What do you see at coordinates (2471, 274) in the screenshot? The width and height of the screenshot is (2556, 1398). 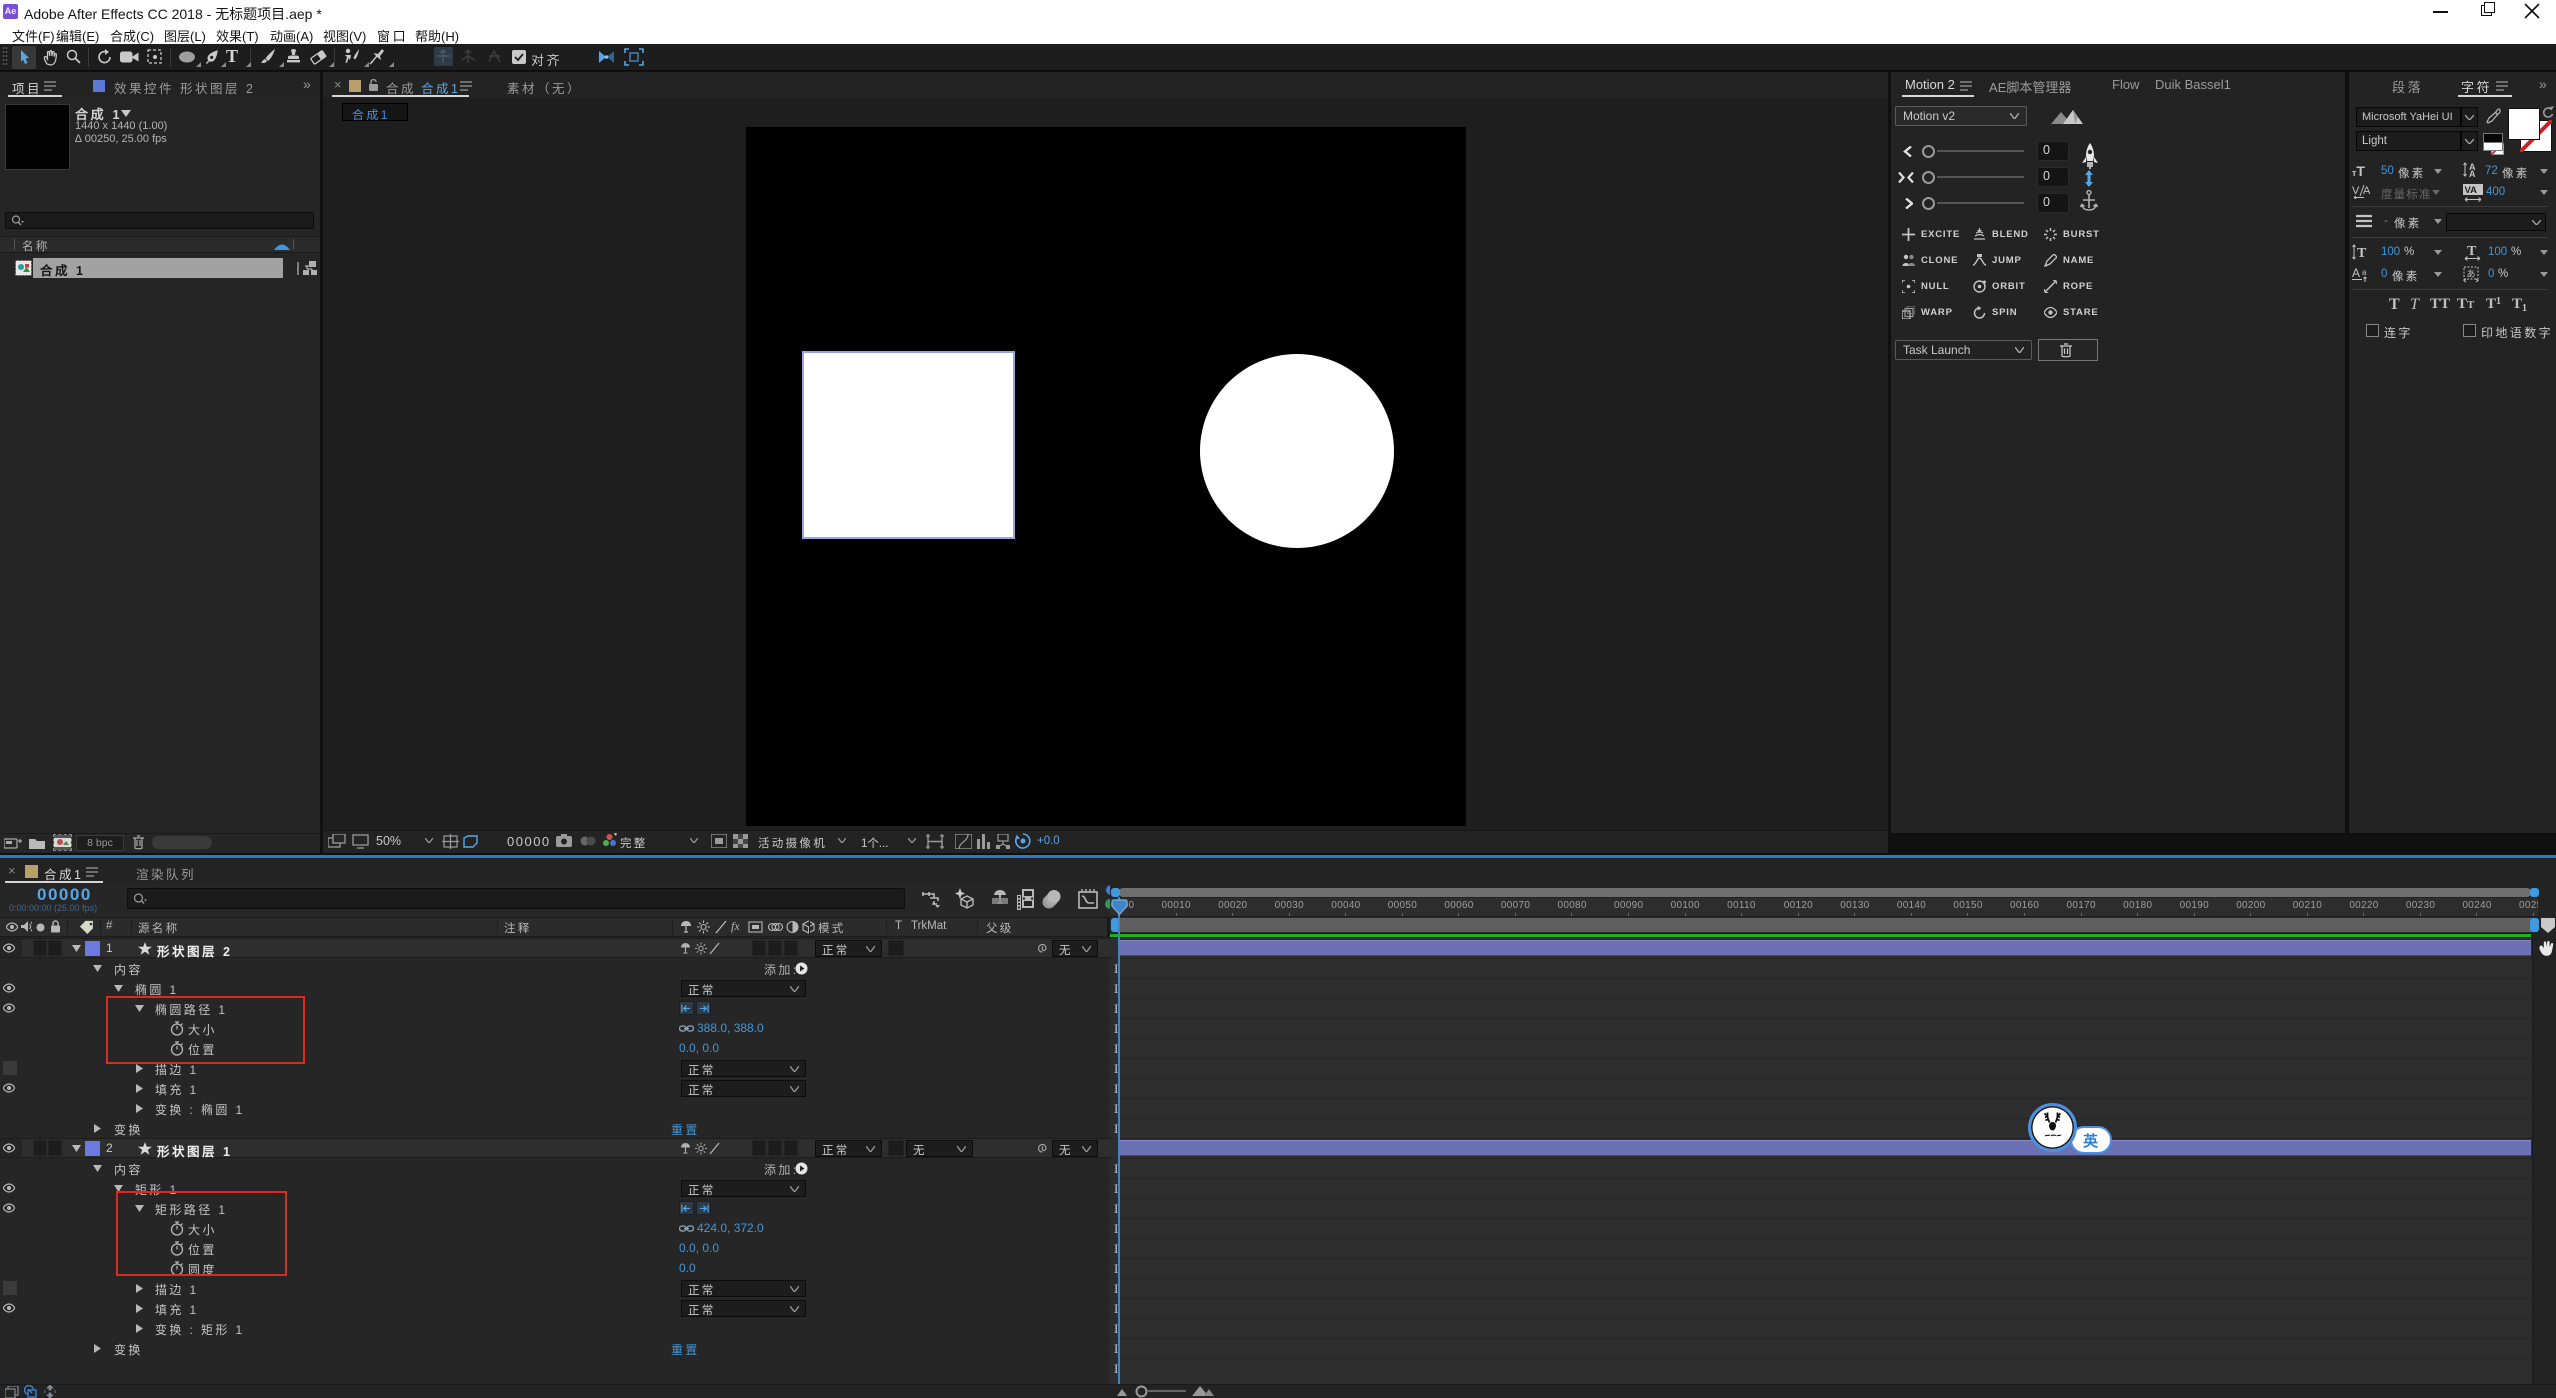 I see `svg-text: あ` at bounding box center [2471, 274].